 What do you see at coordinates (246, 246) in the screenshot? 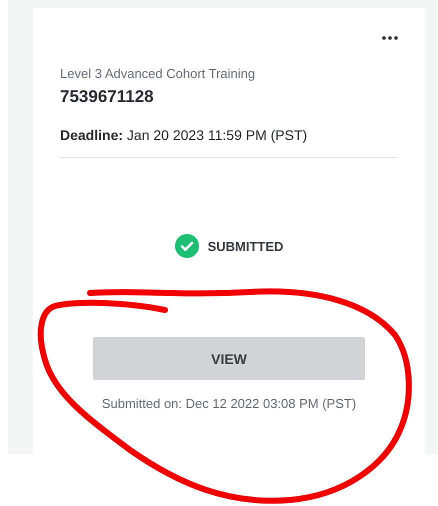
I see `status-label: SUBMITTED` at bounding box center [246, 246].